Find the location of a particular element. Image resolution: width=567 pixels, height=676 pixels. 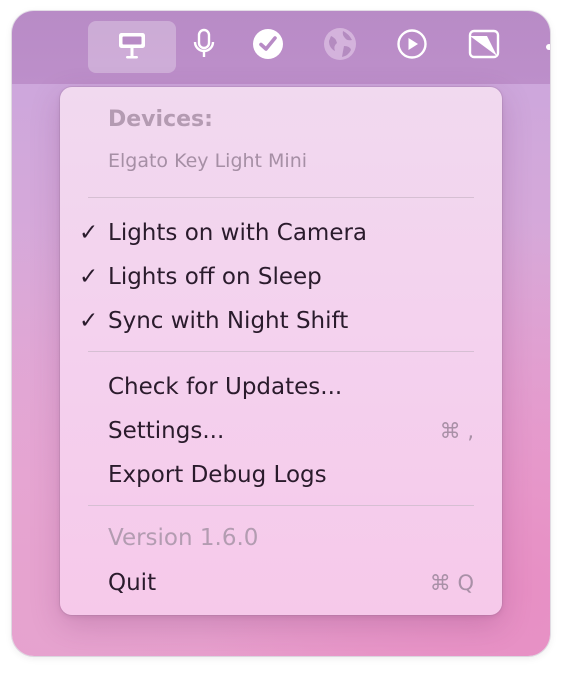

menubar-item-checkmark is located at coordinates (268, 46).